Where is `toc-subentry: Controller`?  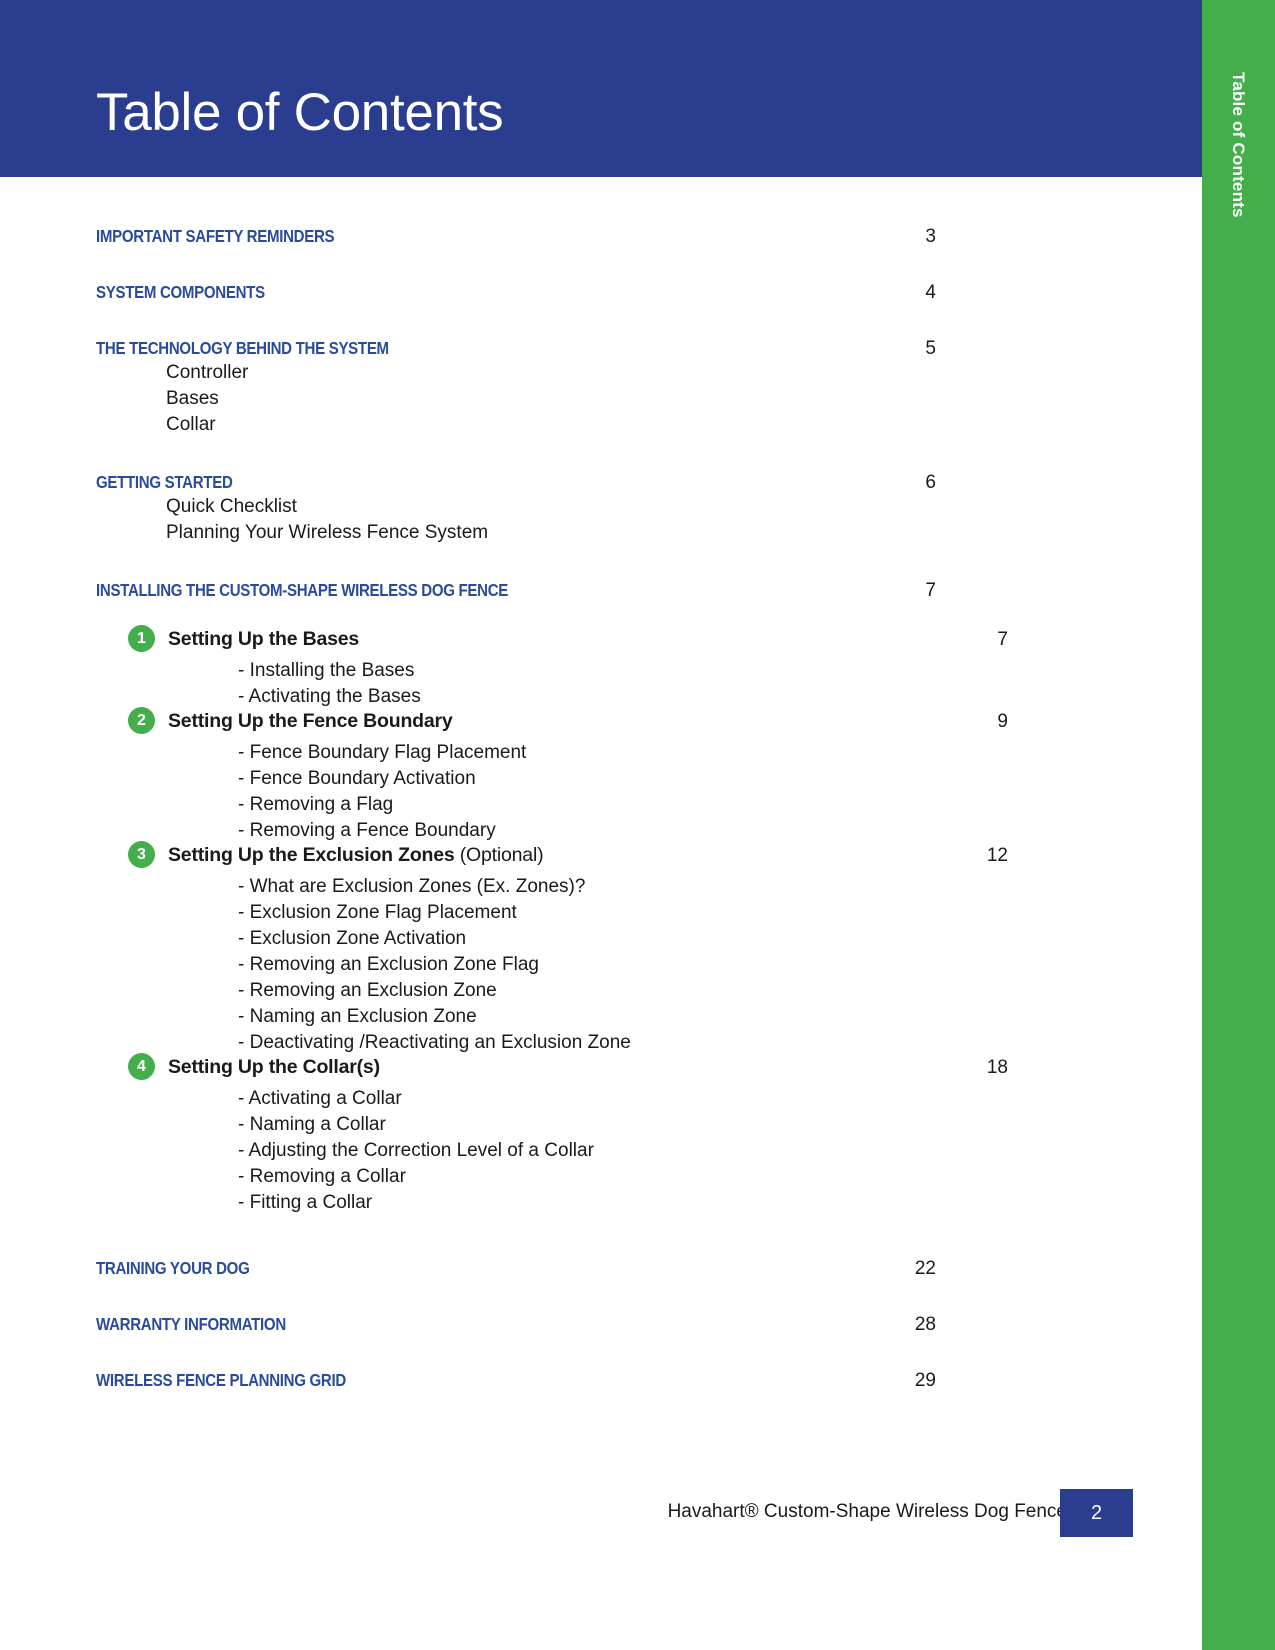 toc-subentry: Controller is located at coordinates (207, 372).